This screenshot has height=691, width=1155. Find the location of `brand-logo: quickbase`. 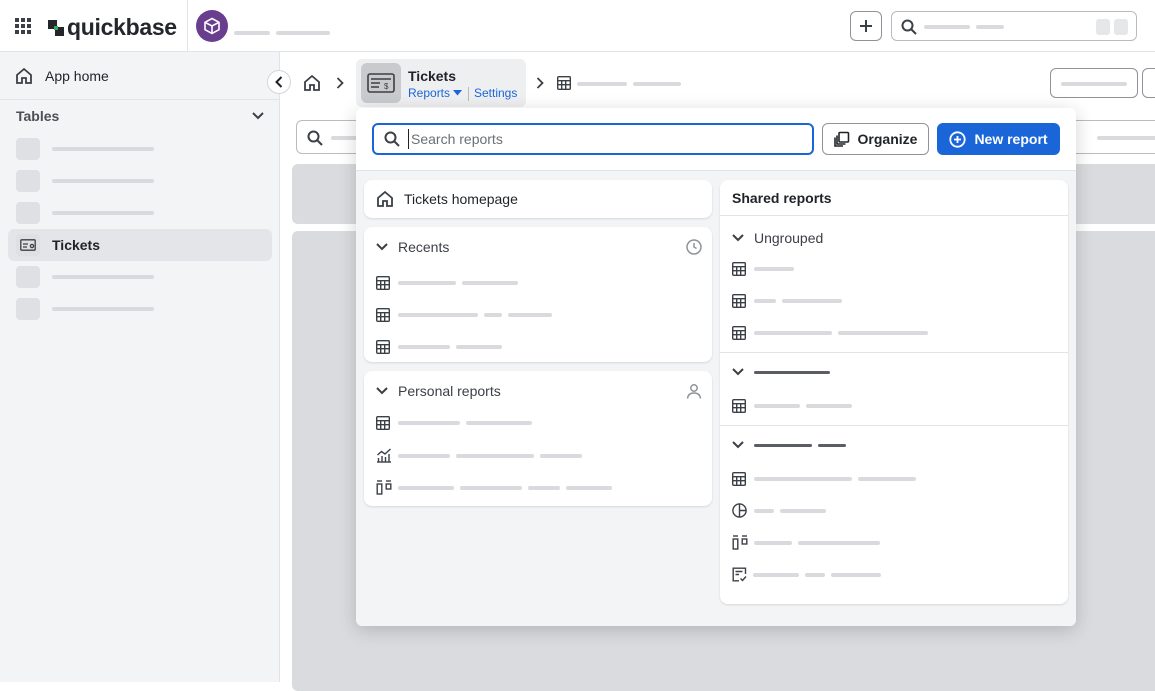

brand-logo: quickbase is located at coordinates (112, 27).